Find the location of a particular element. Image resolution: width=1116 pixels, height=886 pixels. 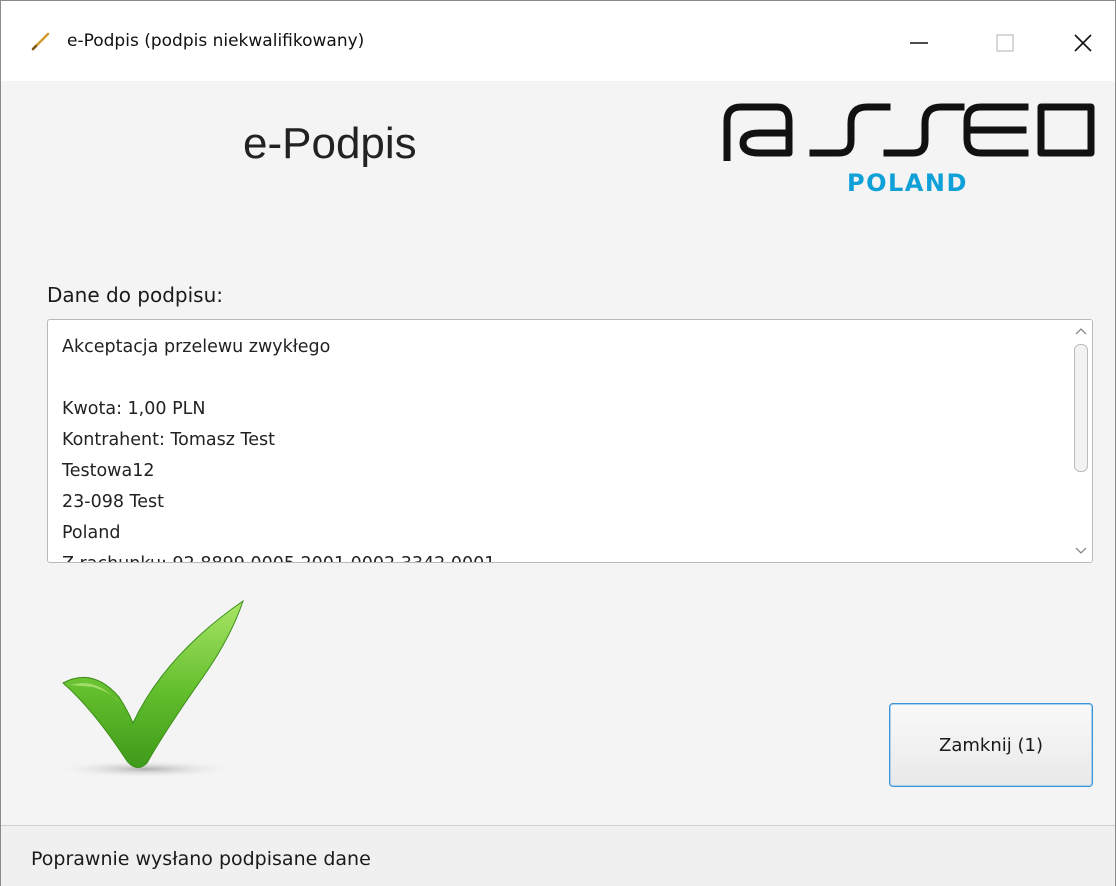

data-line is located at coordinates (562, 378).